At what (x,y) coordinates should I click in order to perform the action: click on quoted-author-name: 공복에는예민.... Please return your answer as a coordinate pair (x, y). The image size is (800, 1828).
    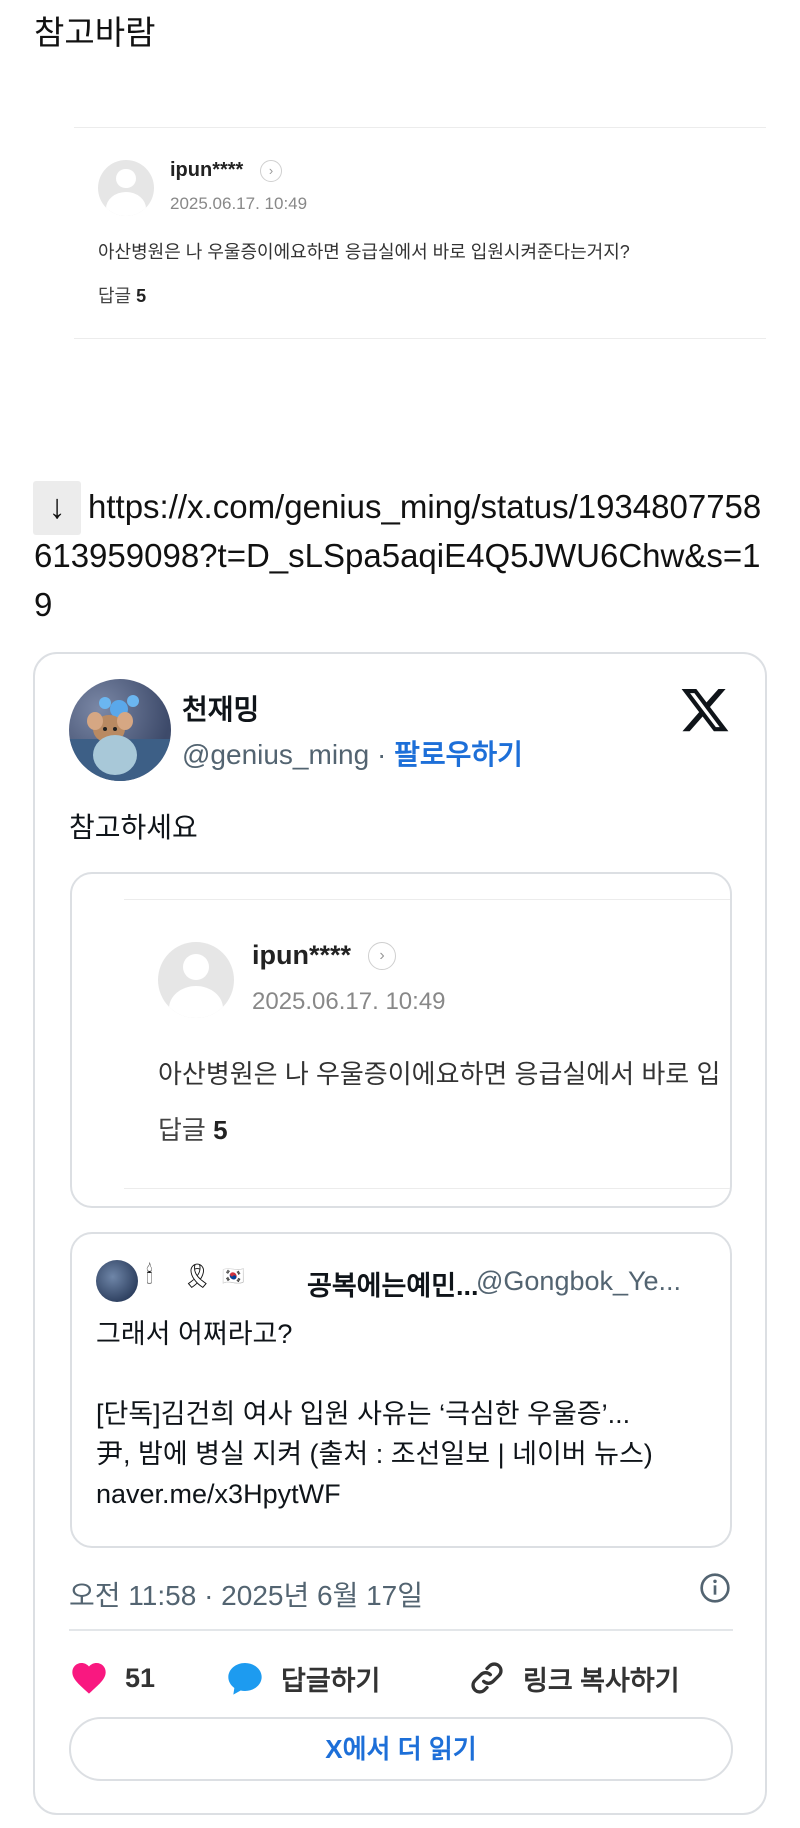
    Looking at the image, I should click on (393, 1286).